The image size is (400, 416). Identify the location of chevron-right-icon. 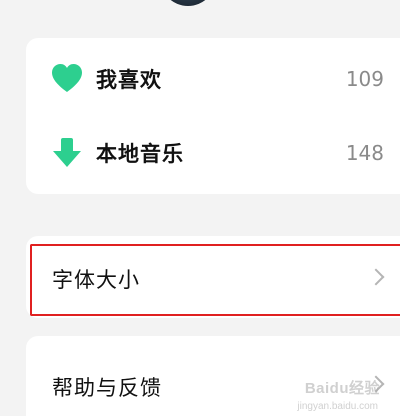
(376, 277).